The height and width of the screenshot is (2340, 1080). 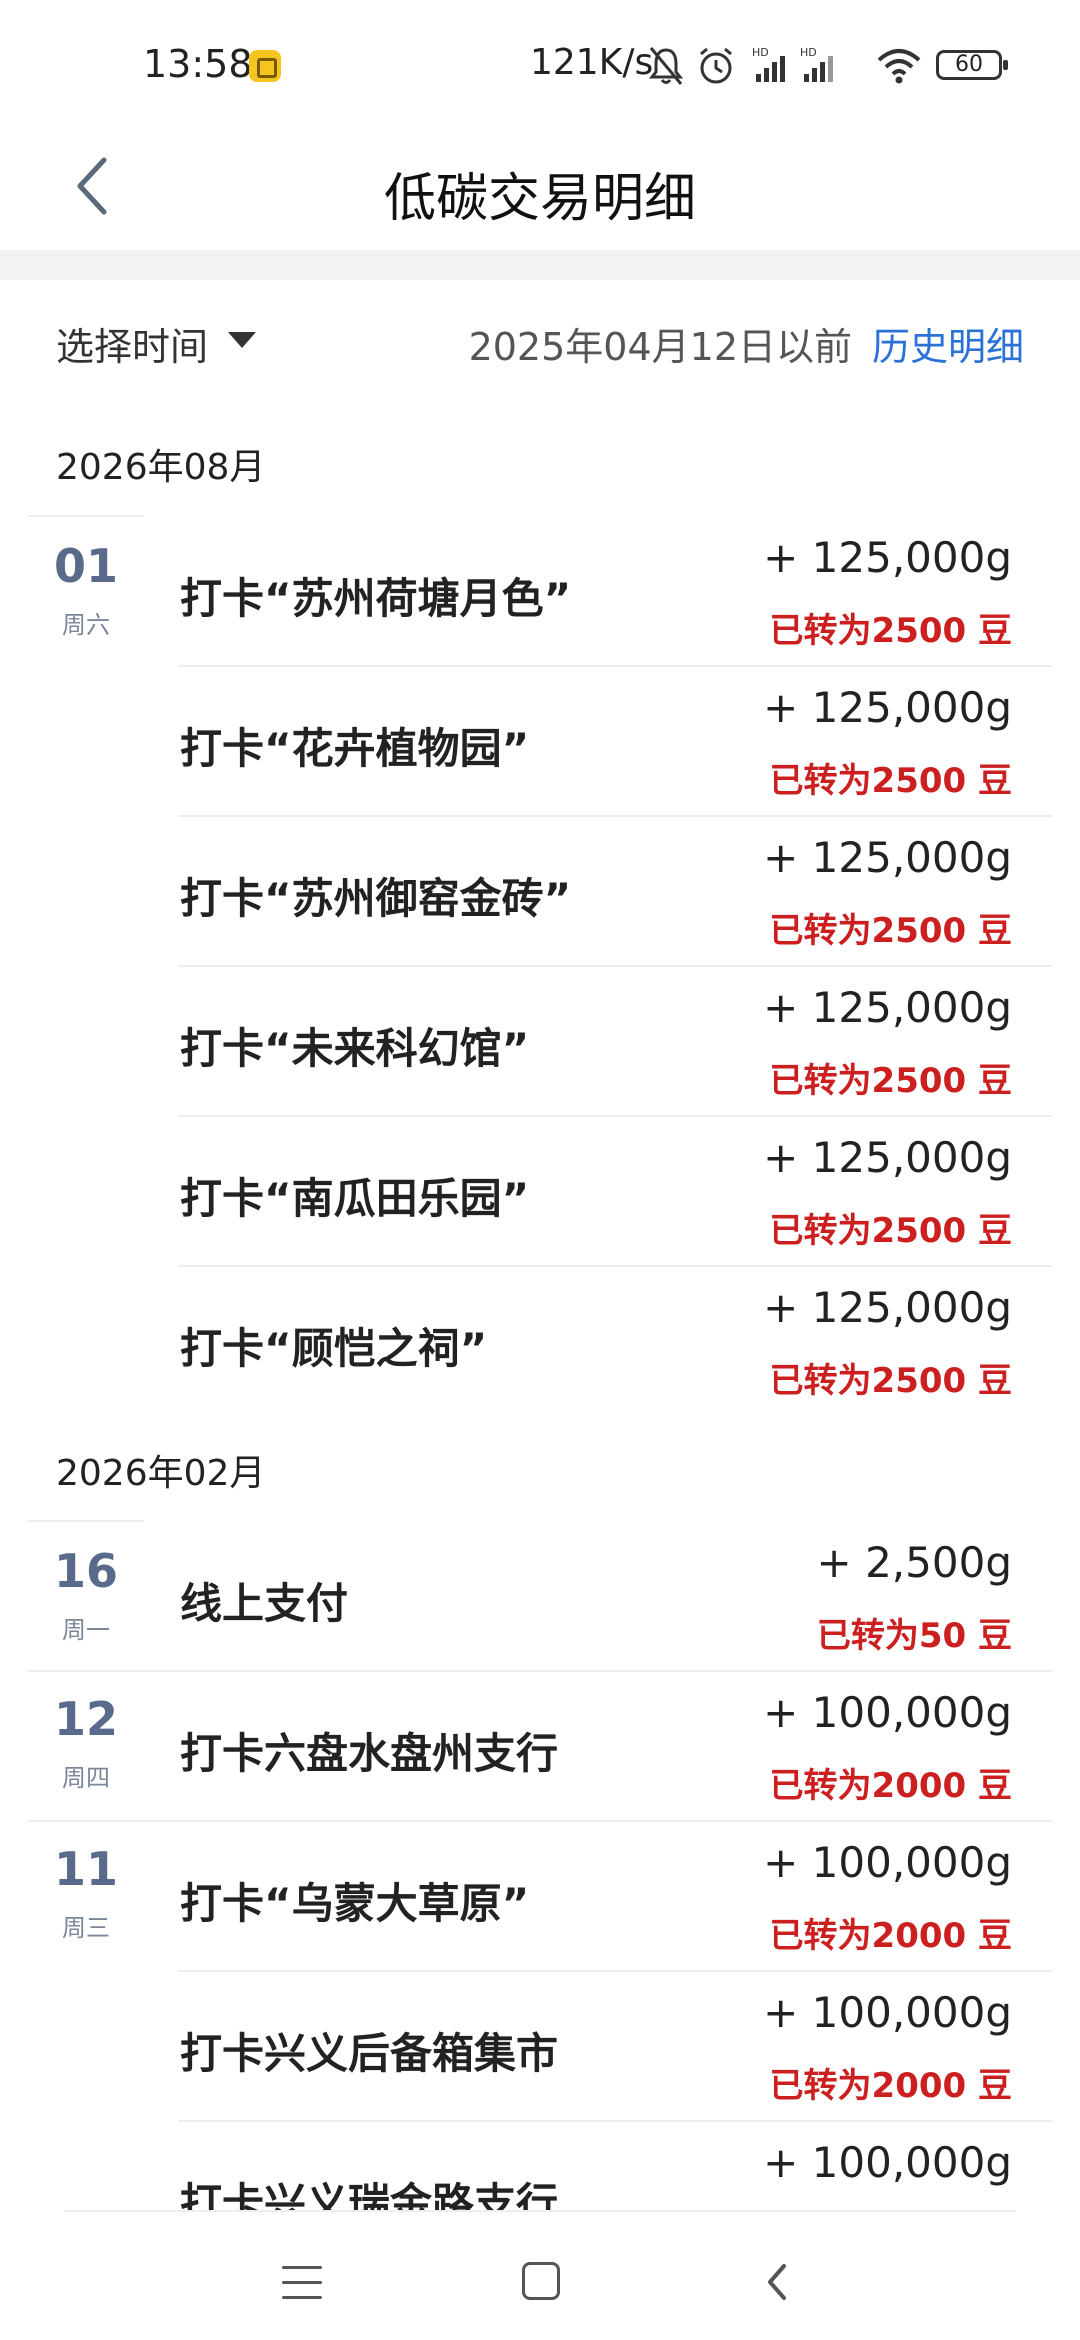 I want to click on date-column: 11 周三, so click(x=86, y=1895).